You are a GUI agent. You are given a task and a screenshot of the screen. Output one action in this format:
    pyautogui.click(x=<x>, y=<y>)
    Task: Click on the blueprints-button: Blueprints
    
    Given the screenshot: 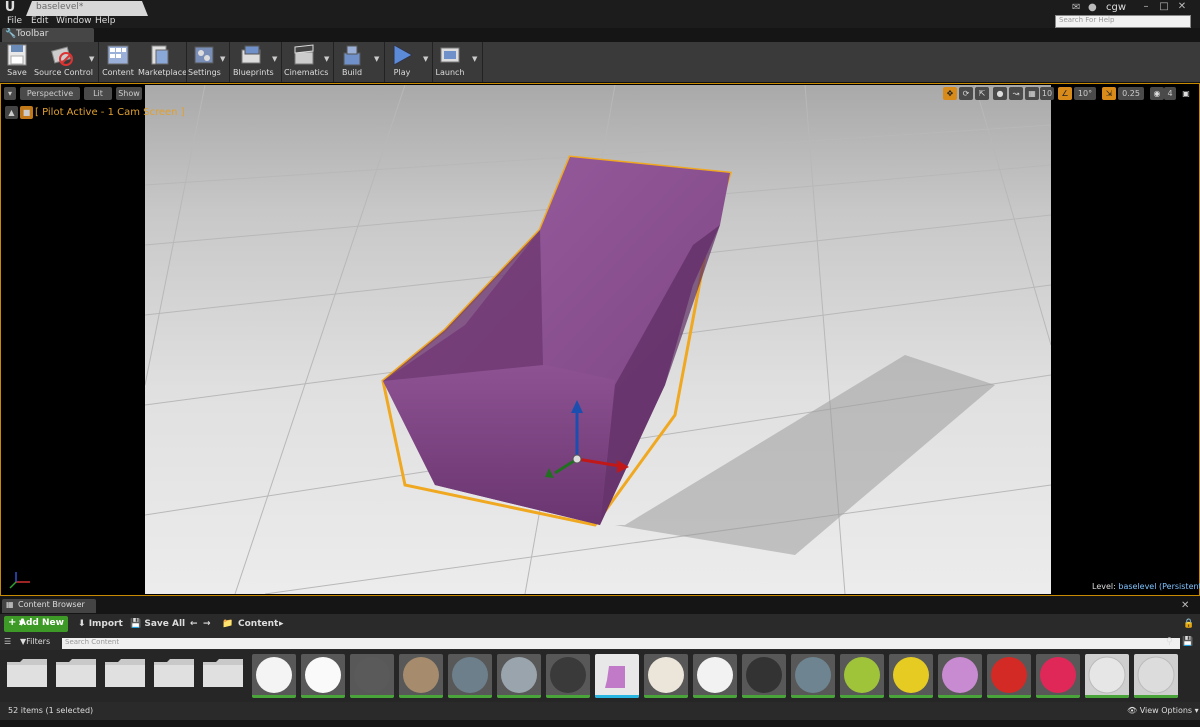 What is the action you would take?
    pyautogui.click(x=253, y=62)
    